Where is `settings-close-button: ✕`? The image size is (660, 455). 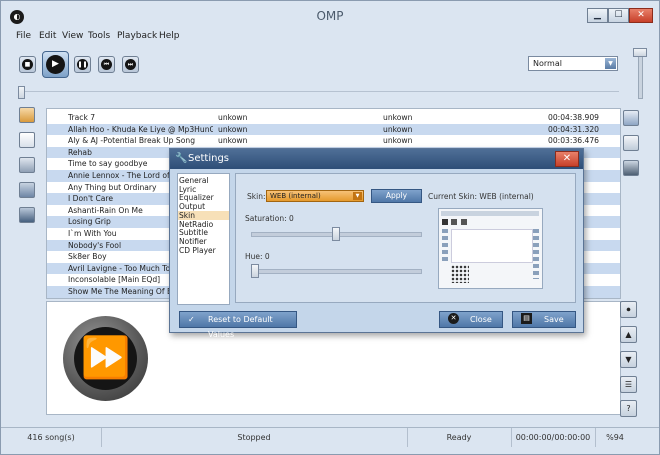 settings-close-button: ✕ is located at coordinates (567, 159).